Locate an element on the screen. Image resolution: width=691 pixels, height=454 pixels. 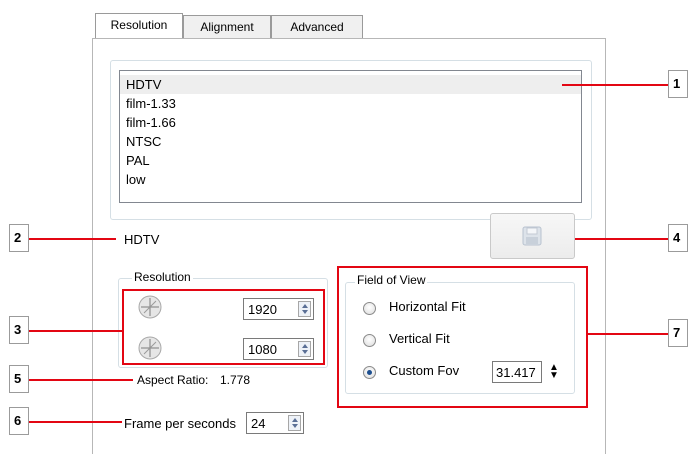
list-item: PAL is located at coordinates (138, 160).